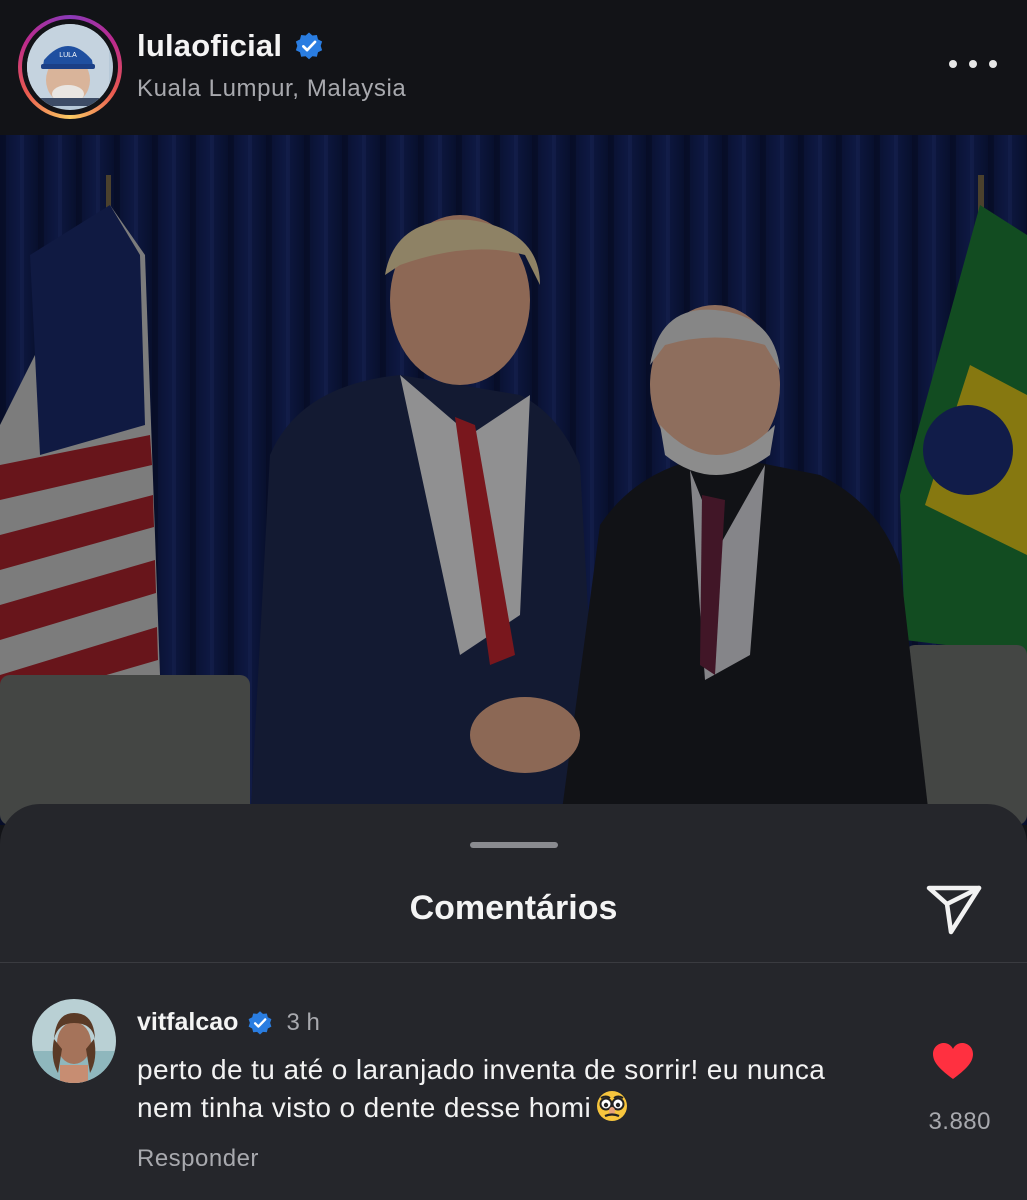 The width and height of the screenshot is (1027, 1200). What do you see at coordinates (198, 1159) in the screenshot?
I see `reply-button: Responder` at bounding box center [198, 1159].